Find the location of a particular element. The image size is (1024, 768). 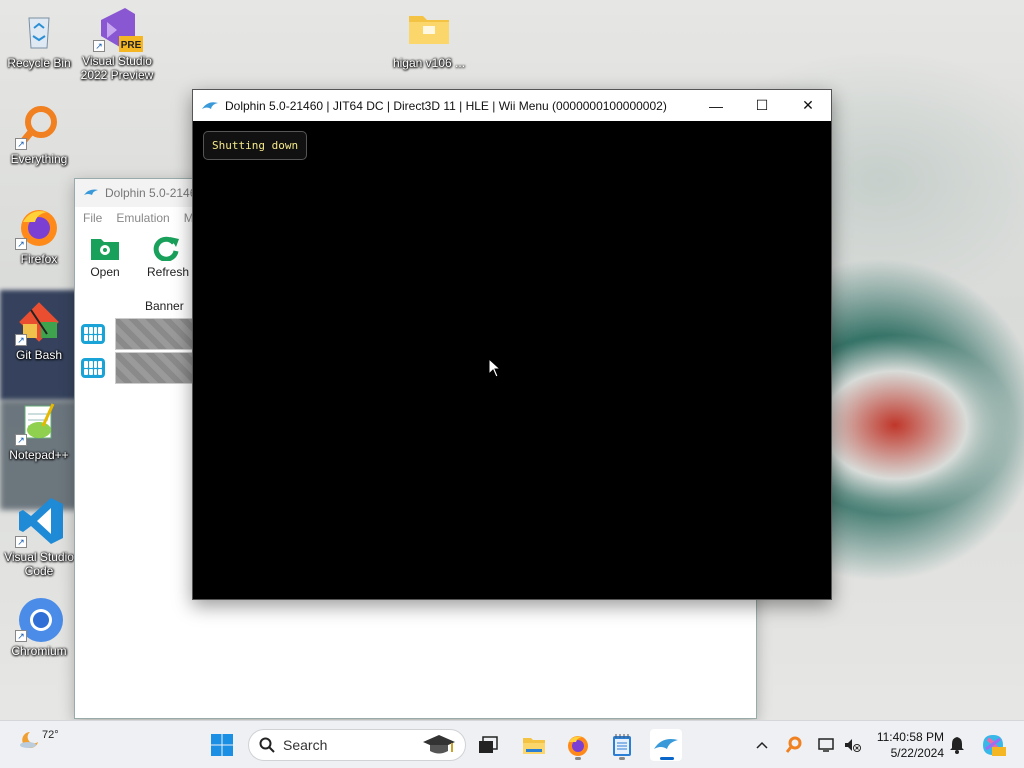

desktop-icon-git-bash: ↗ Git Bash is located at coordinates (39, 331).